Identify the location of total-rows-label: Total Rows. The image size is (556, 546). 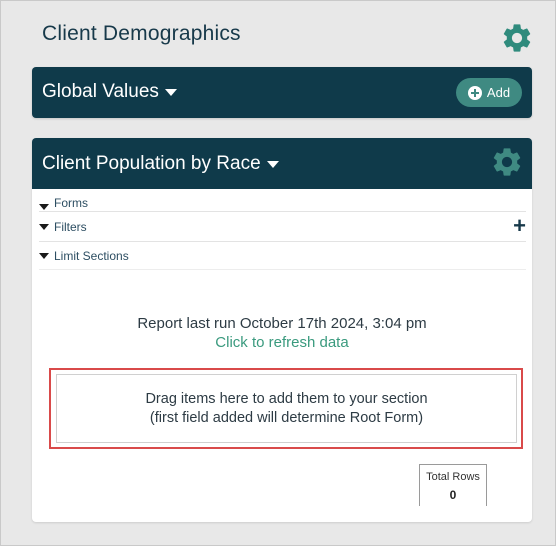
(453, 477).